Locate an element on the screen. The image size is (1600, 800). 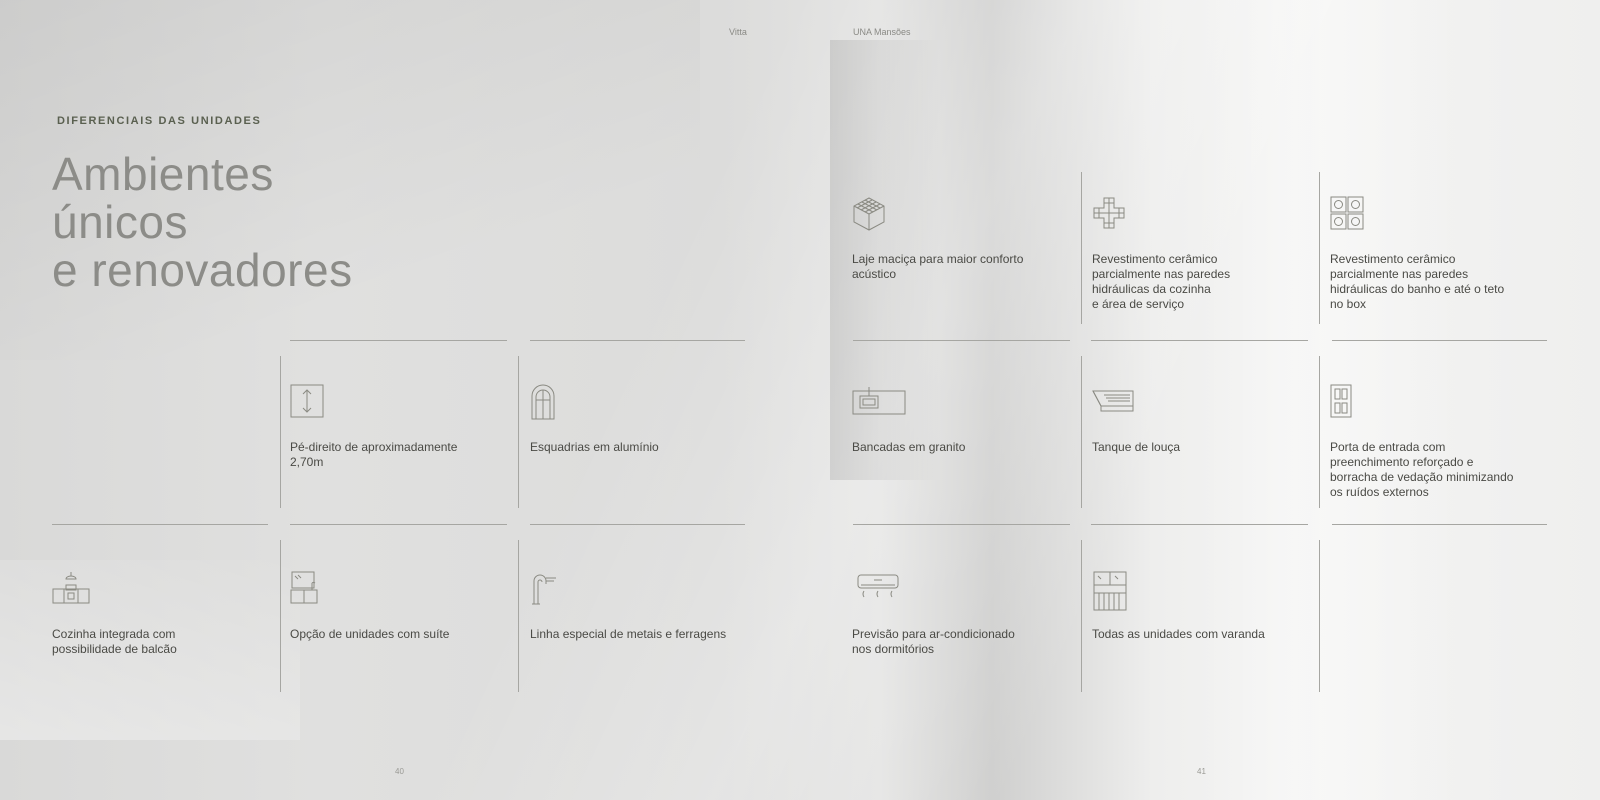
feature-label: Linha especial de metais e ferragens is located at coordinates (628, 634).